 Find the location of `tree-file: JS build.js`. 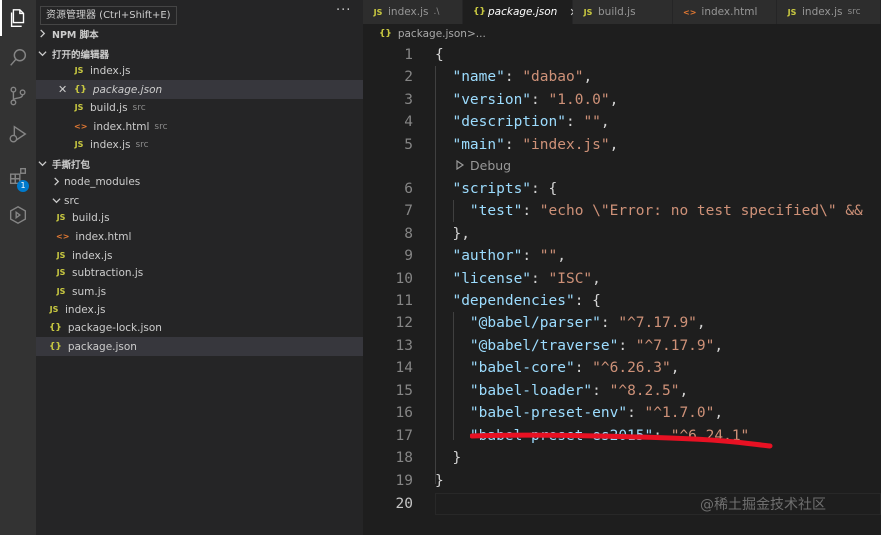

tree-file: JS build.js is located at coordinates (199, 217).